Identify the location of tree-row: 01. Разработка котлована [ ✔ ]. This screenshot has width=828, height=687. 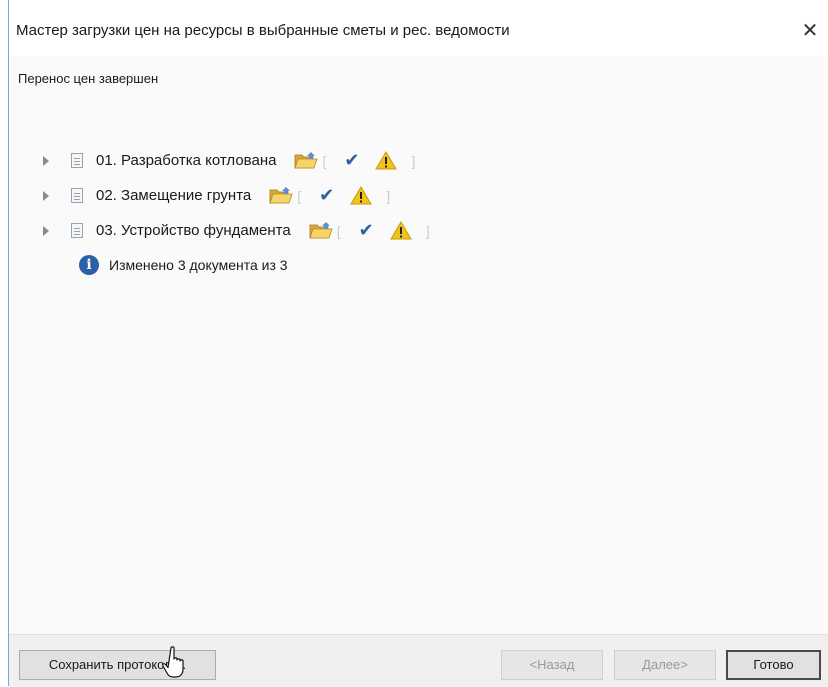
(231, 160).